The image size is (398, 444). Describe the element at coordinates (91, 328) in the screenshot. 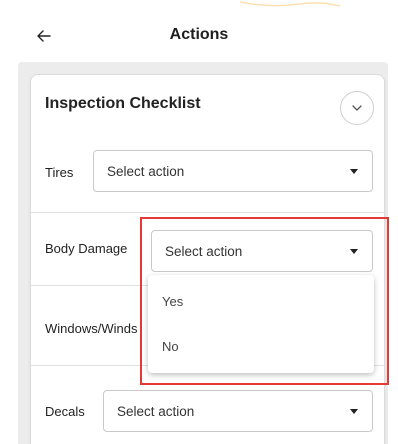

I see `windows-windshield-label: Windows/Winds` at that location.